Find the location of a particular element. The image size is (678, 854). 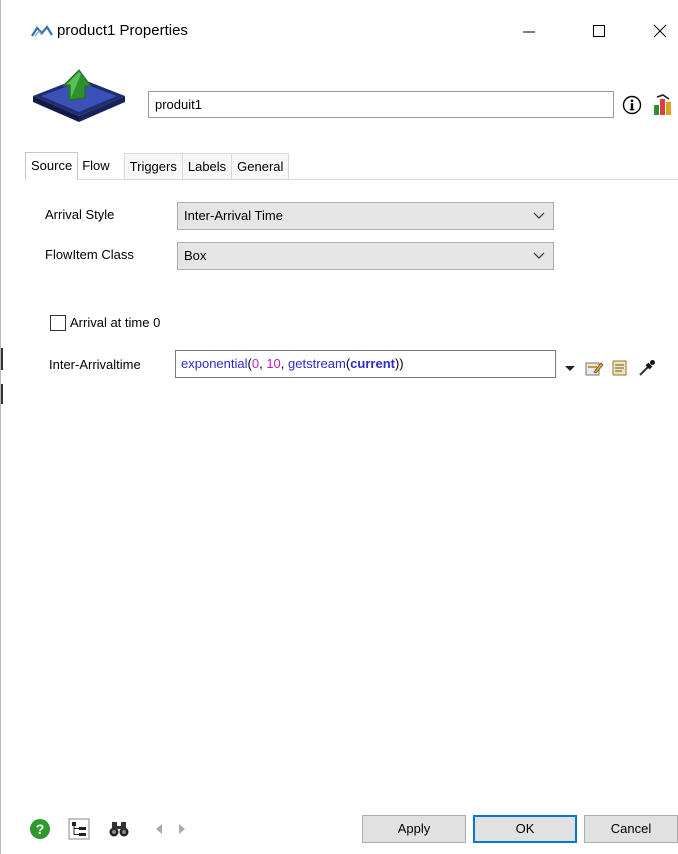

maximize-icon is located at coordinates (599, 31).